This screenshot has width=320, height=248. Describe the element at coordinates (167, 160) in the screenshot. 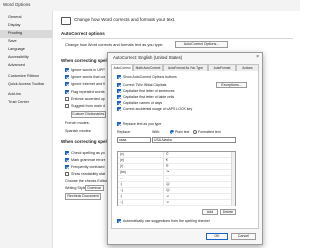

I see `list-item-with: €` at that location.